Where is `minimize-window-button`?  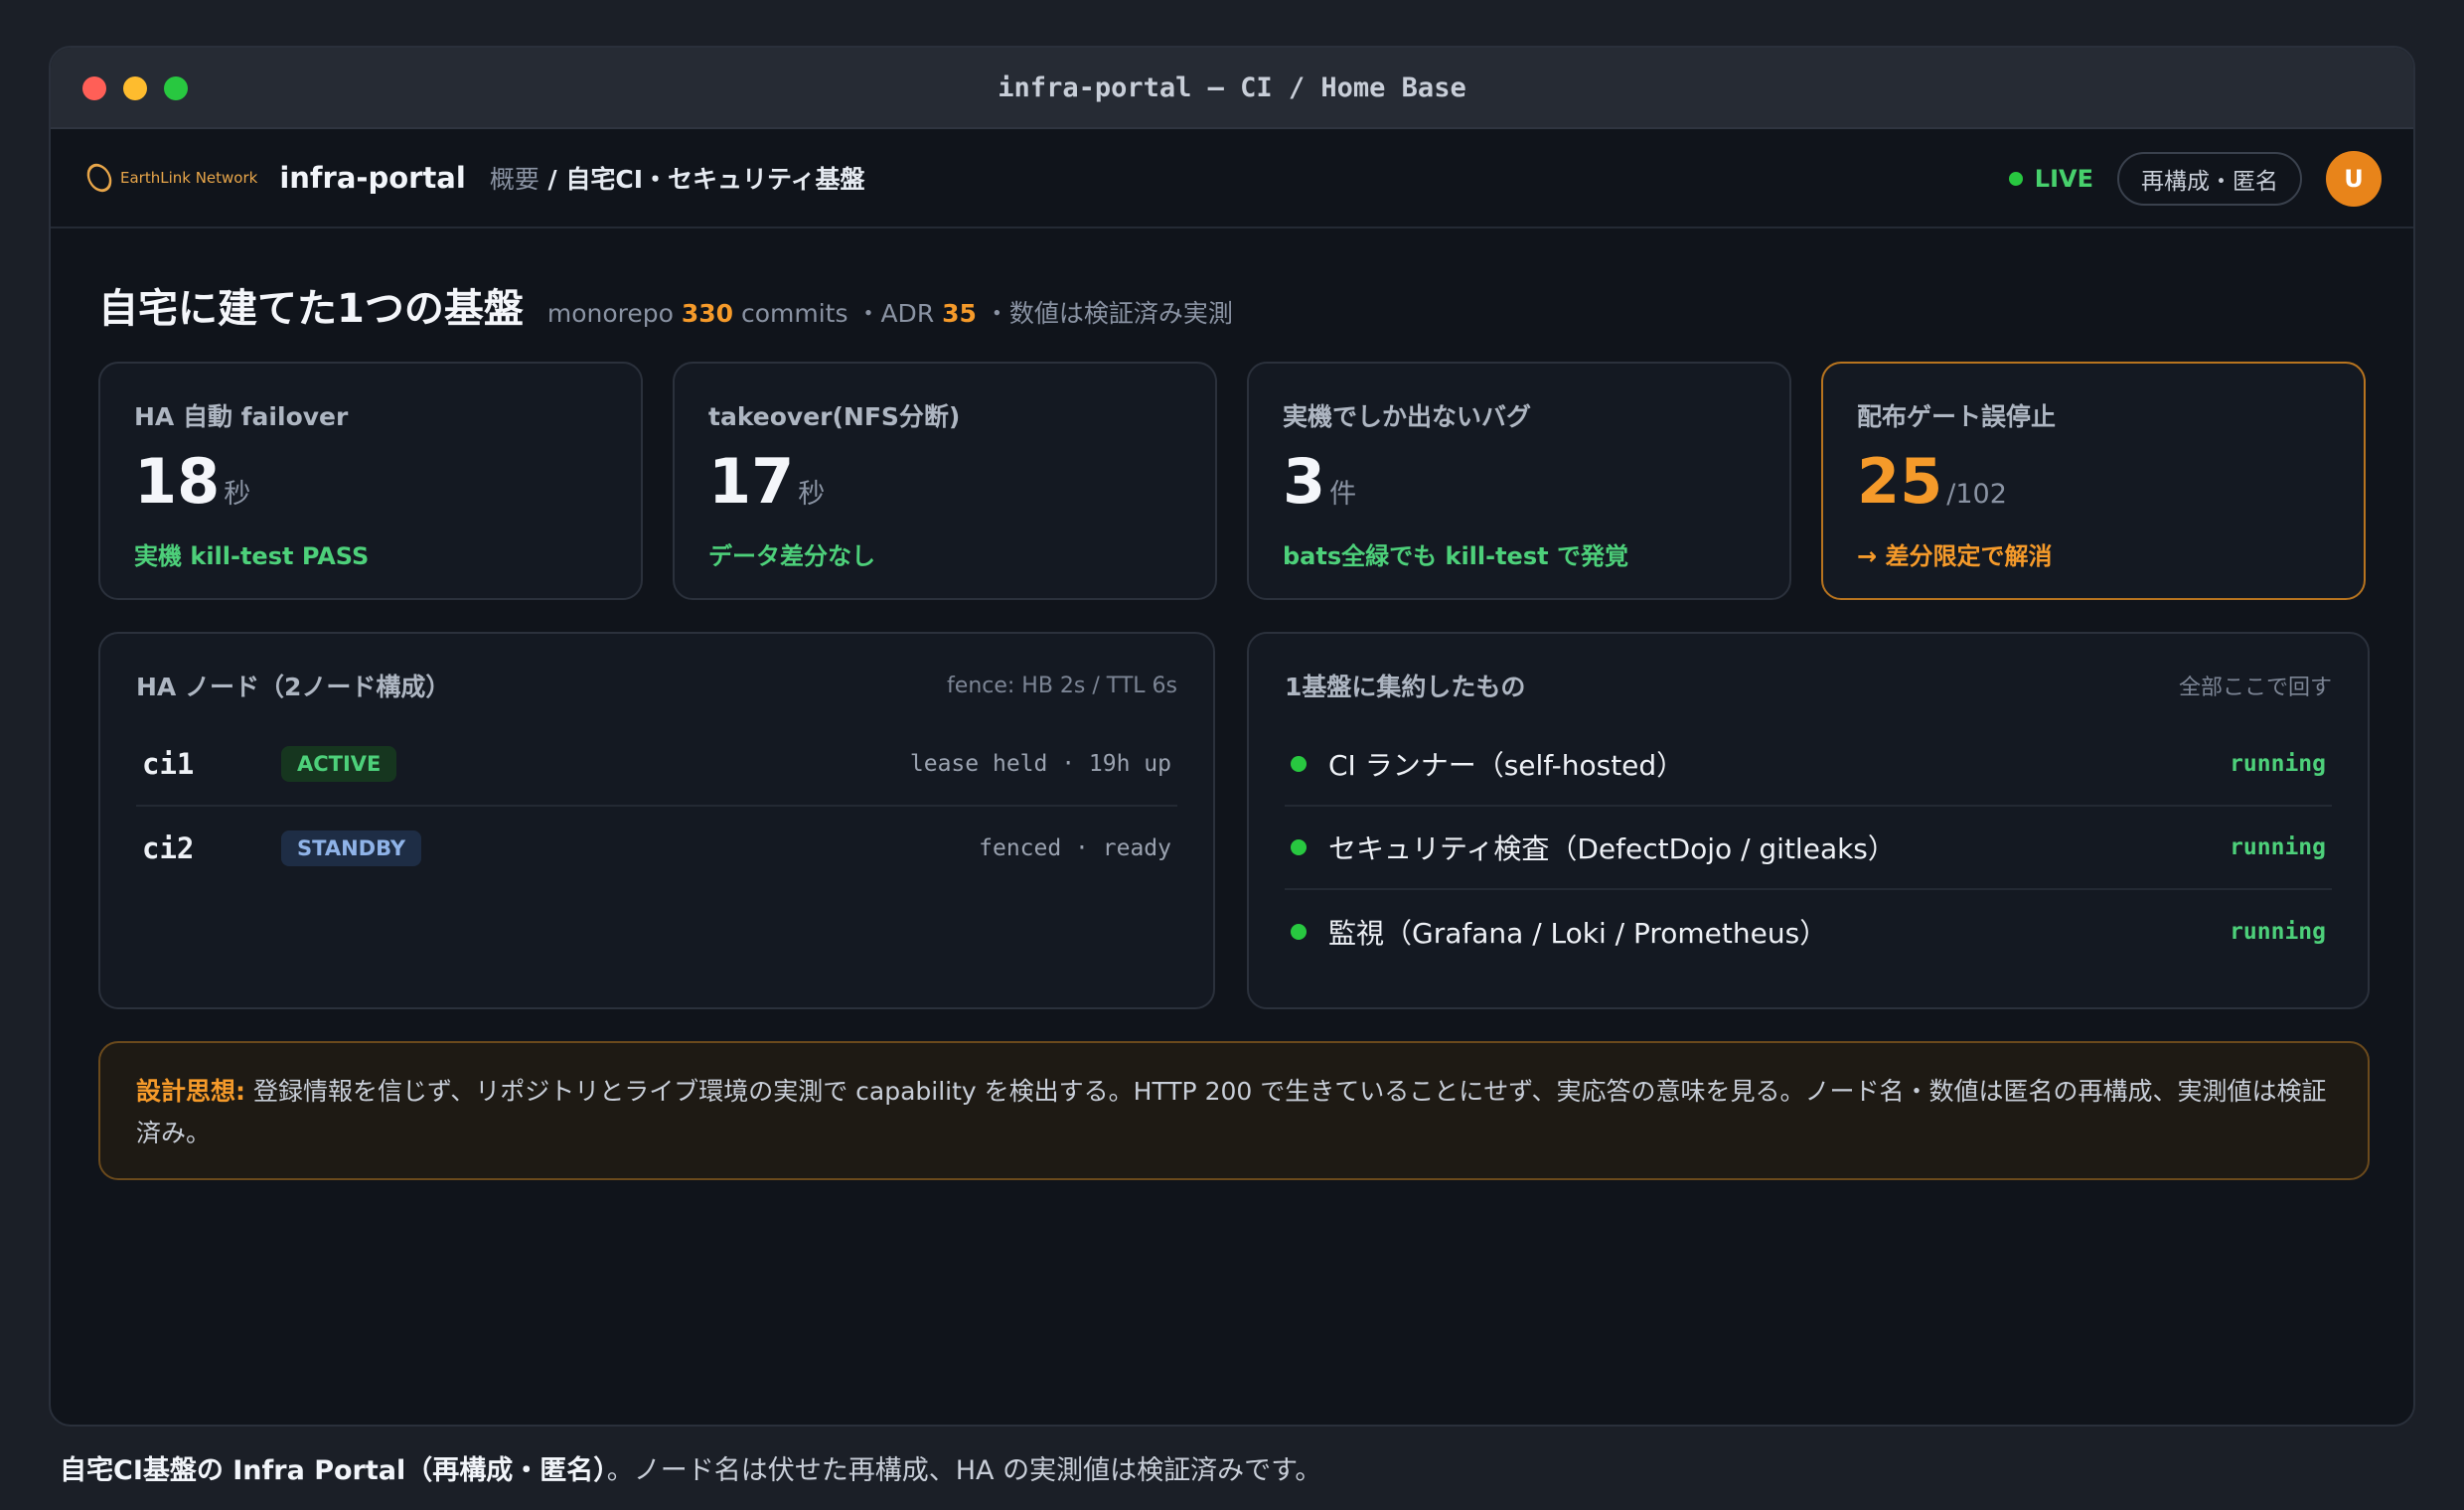
minimize-window-button is located at coordinates (135, 88).